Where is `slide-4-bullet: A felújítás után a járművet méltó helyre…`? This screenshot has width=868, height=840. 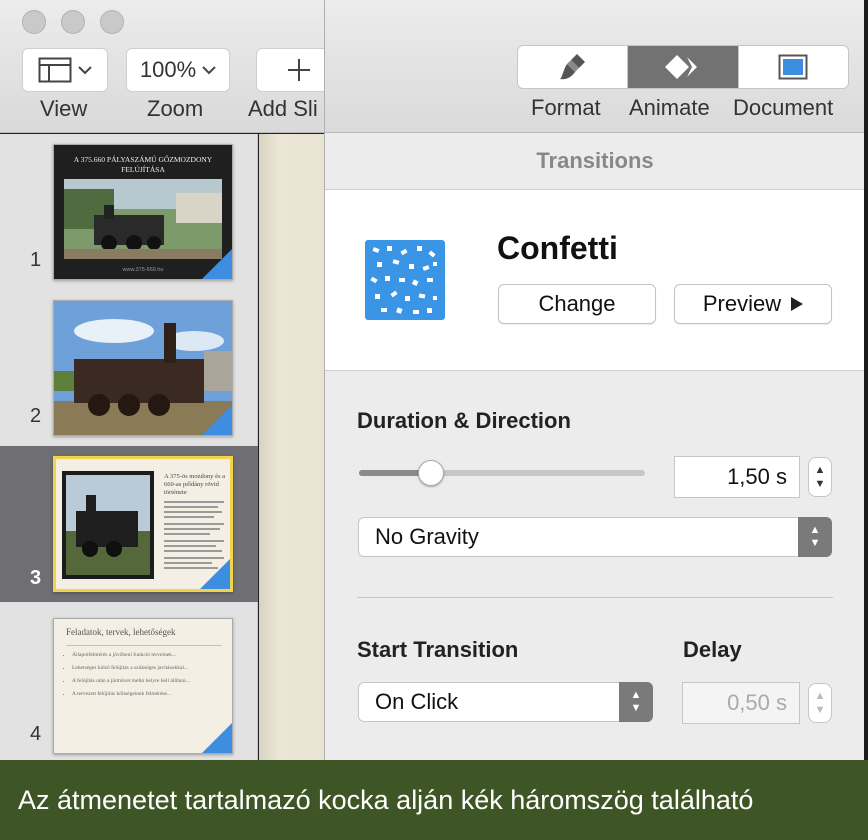
slide-4-bullet: A felújítás után a járművet méltó helyre… is located at coordinates (147, 681).